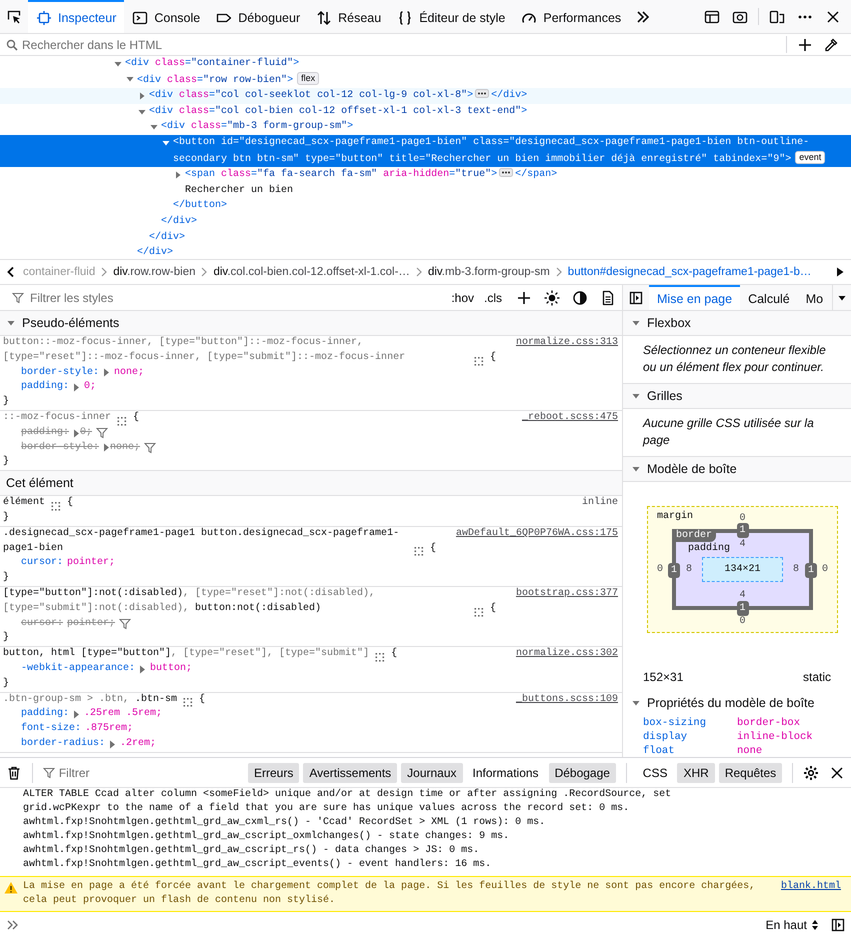  I want to click on sidebar-tab: Mise en page, so click(694, 297).